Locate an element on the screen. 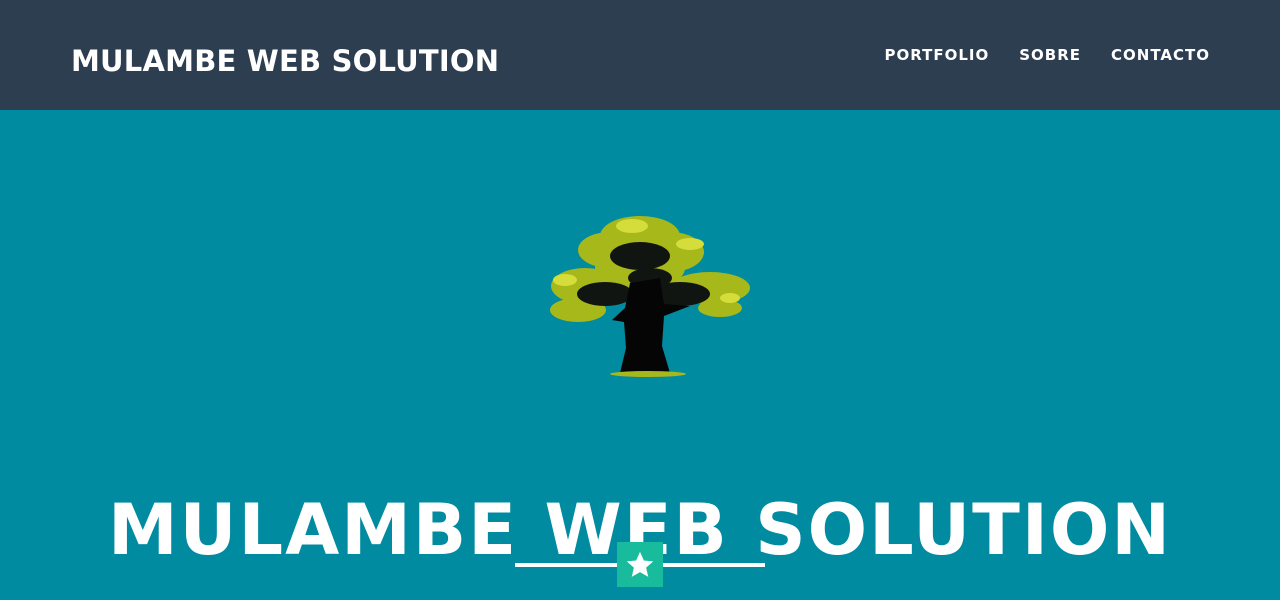 The image size is (1280, 600). divider-line-left is located at coordinates (566, 565).